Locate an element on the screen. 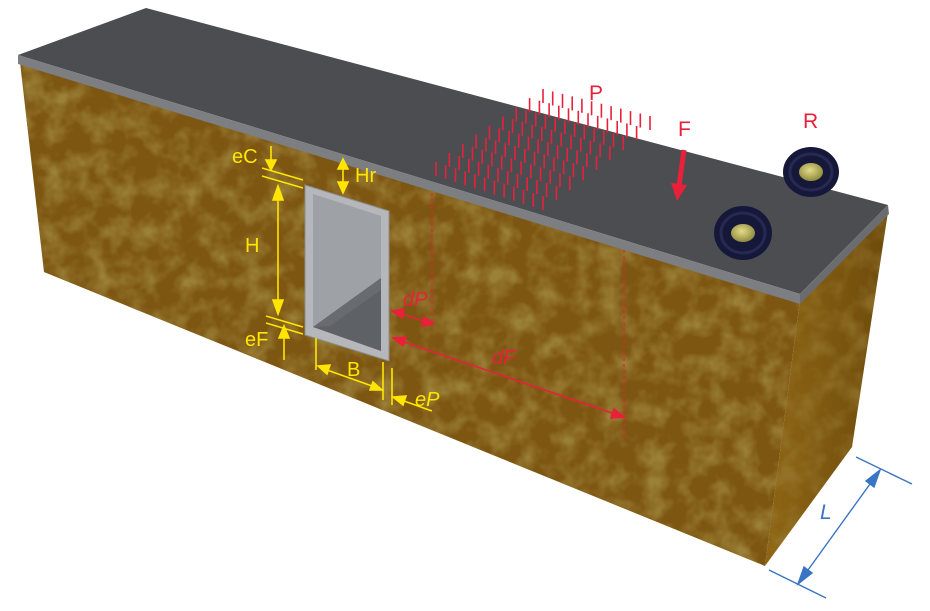  label-ef: eF is located at coordinates (256, 340).